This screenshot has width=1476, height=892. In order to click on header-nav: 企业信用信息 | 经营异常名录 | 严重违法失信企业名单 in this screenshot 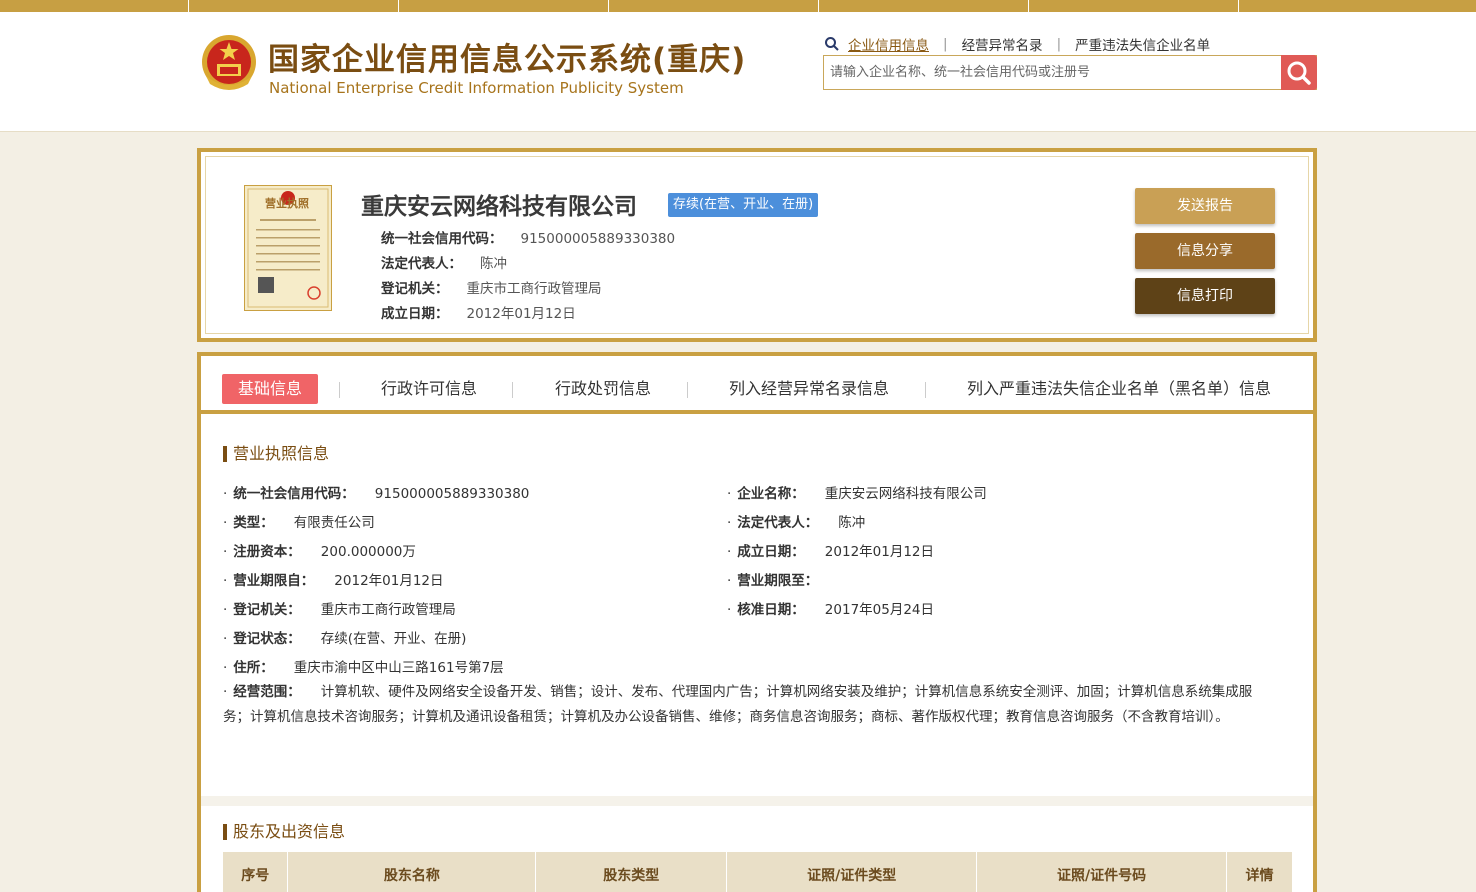, I will do `click(1017, 44)`.